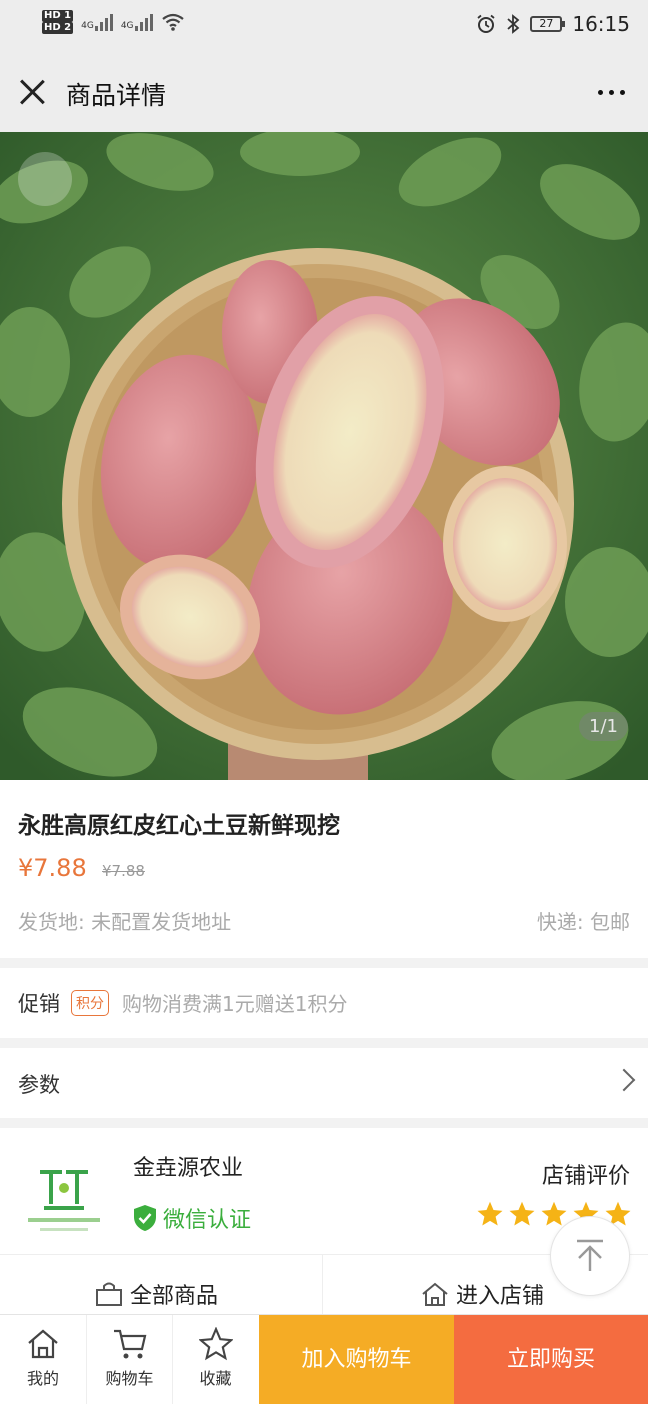 The image size is (648, 1404). I want to click on signal-2: 4G, so click(137, 22).